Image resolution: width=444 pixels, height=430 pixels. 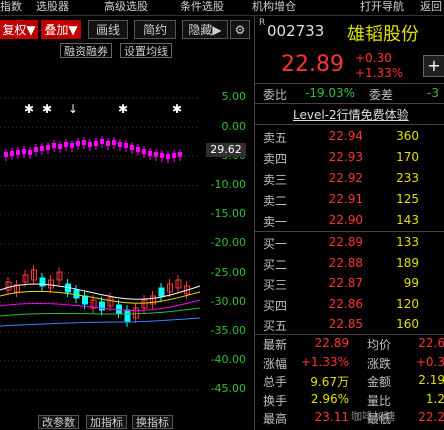 What do you see at coordinates (431, 380) in the screenshot?
I see `stat-value: 2.19` at bounding box center [431, 380].